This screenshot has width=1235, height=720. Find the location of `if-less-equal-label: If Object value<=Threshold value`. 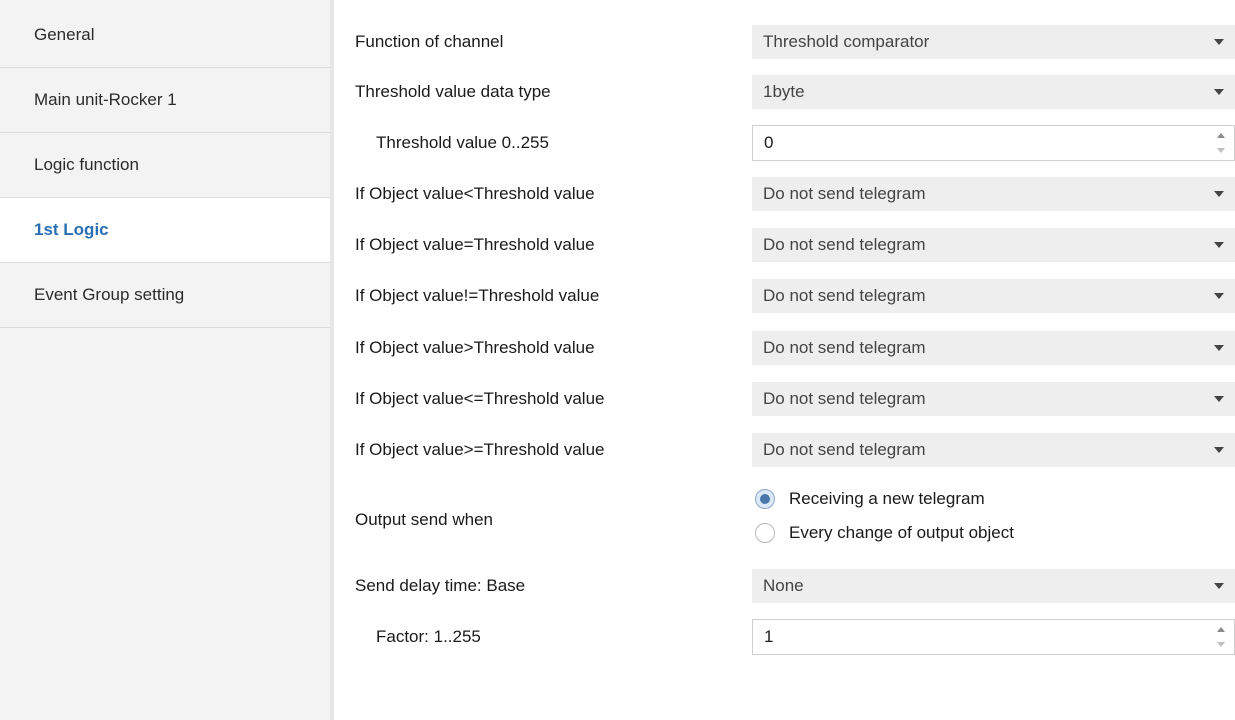

if-less-equal-label: If Object value<=Threshold value is located at coordinates (480, 398).